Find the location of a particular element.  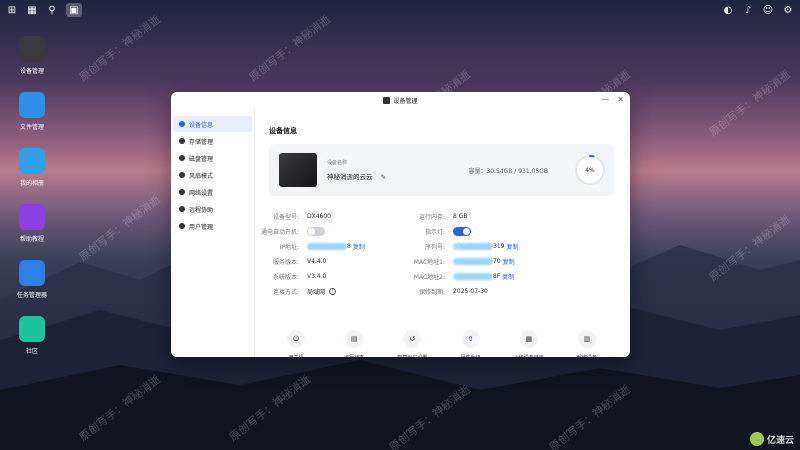

desktop-icon-label: 社区 is located at coordinates (31, 351).